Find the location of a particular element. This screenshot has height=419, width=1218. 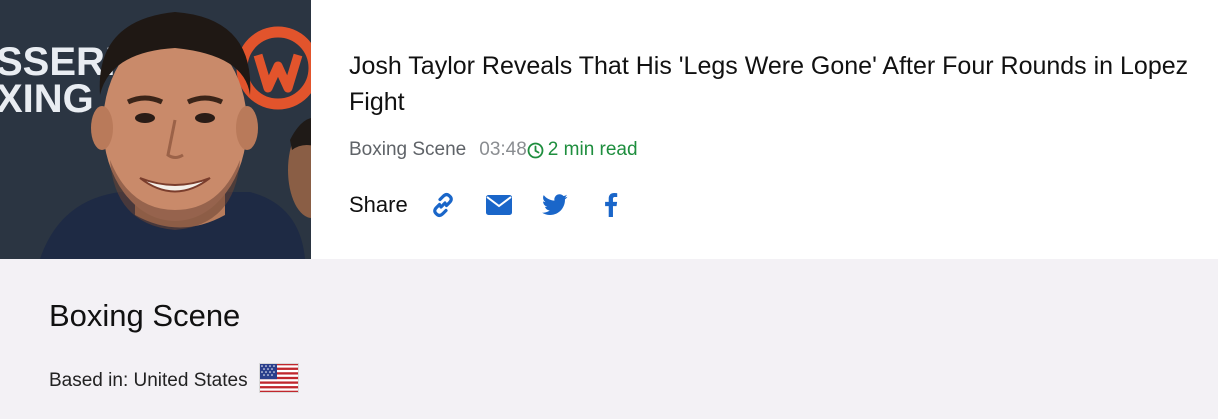

article-meta: Boxing Scene 03:48 2 min read is located at coordinates (493, 150).